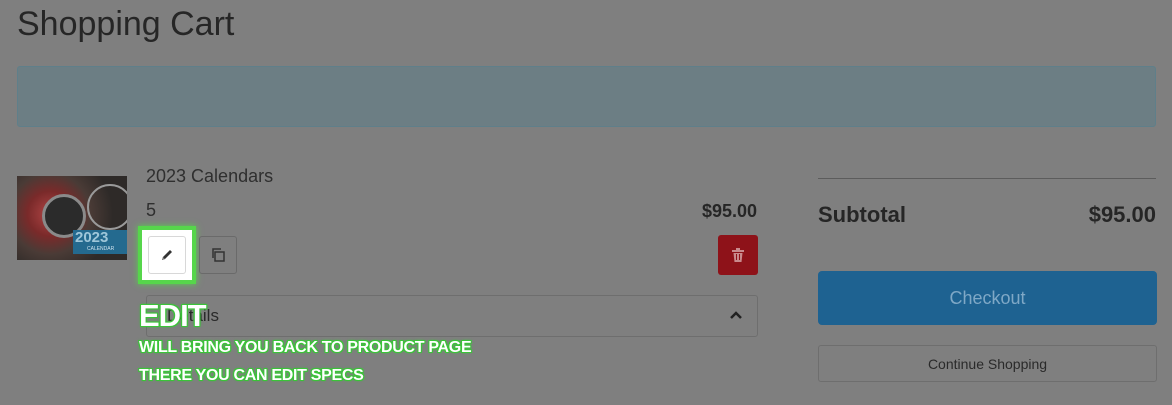 The image size is (1172, 405). What do you see at coordinates (72, 218) in the screenshot?
I see `product-thumbnail: 2023 CALENDAR` at bounding box center [72, 218].